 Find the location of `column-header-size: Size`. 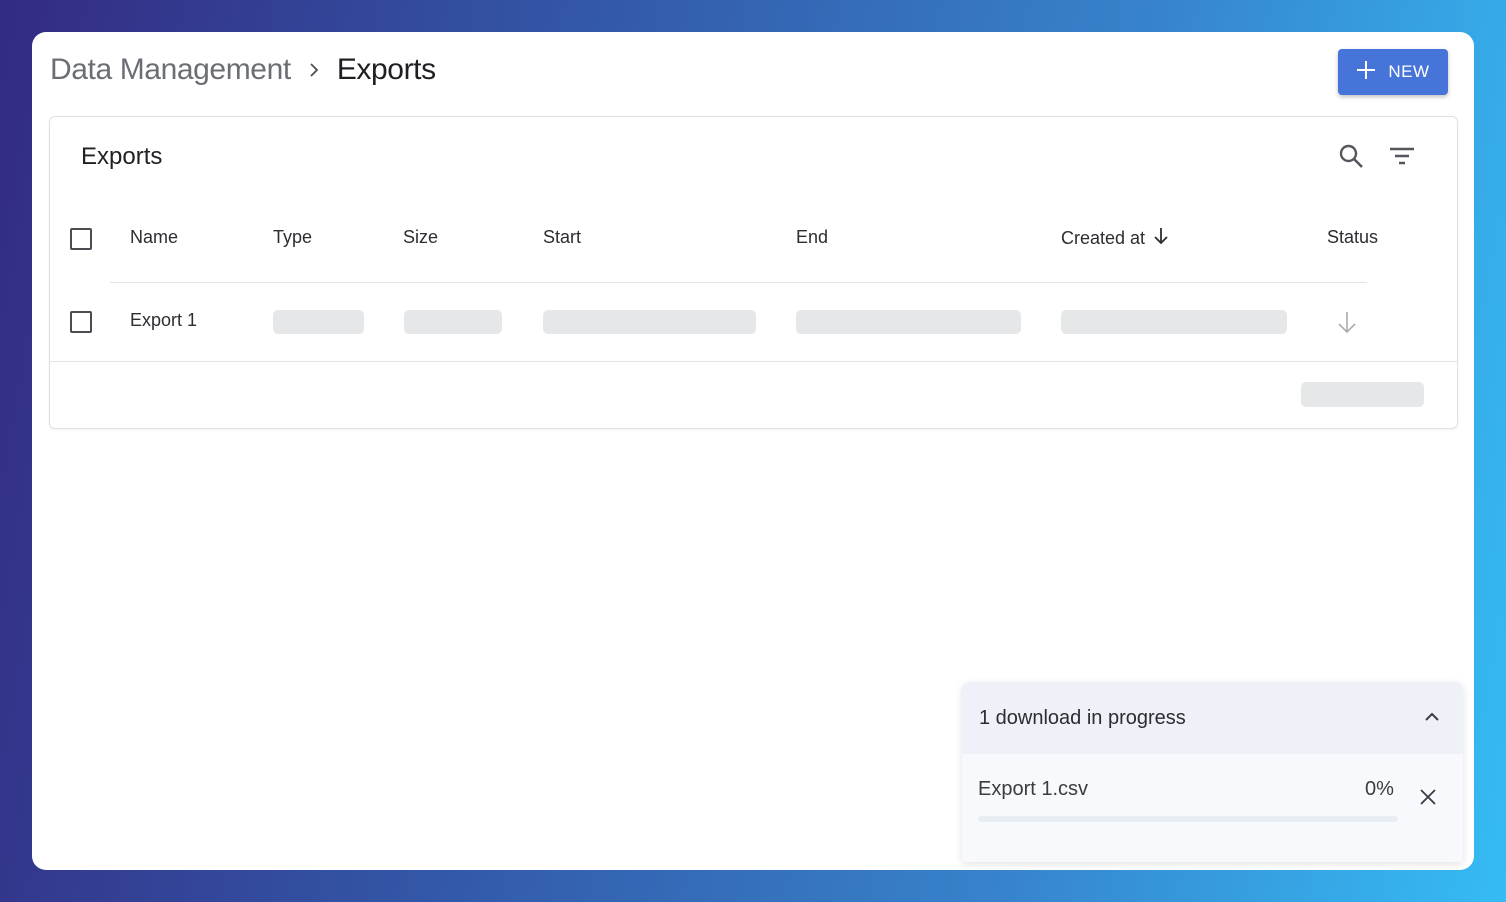

column-header-size: Size is located at coordinates (420, 237).